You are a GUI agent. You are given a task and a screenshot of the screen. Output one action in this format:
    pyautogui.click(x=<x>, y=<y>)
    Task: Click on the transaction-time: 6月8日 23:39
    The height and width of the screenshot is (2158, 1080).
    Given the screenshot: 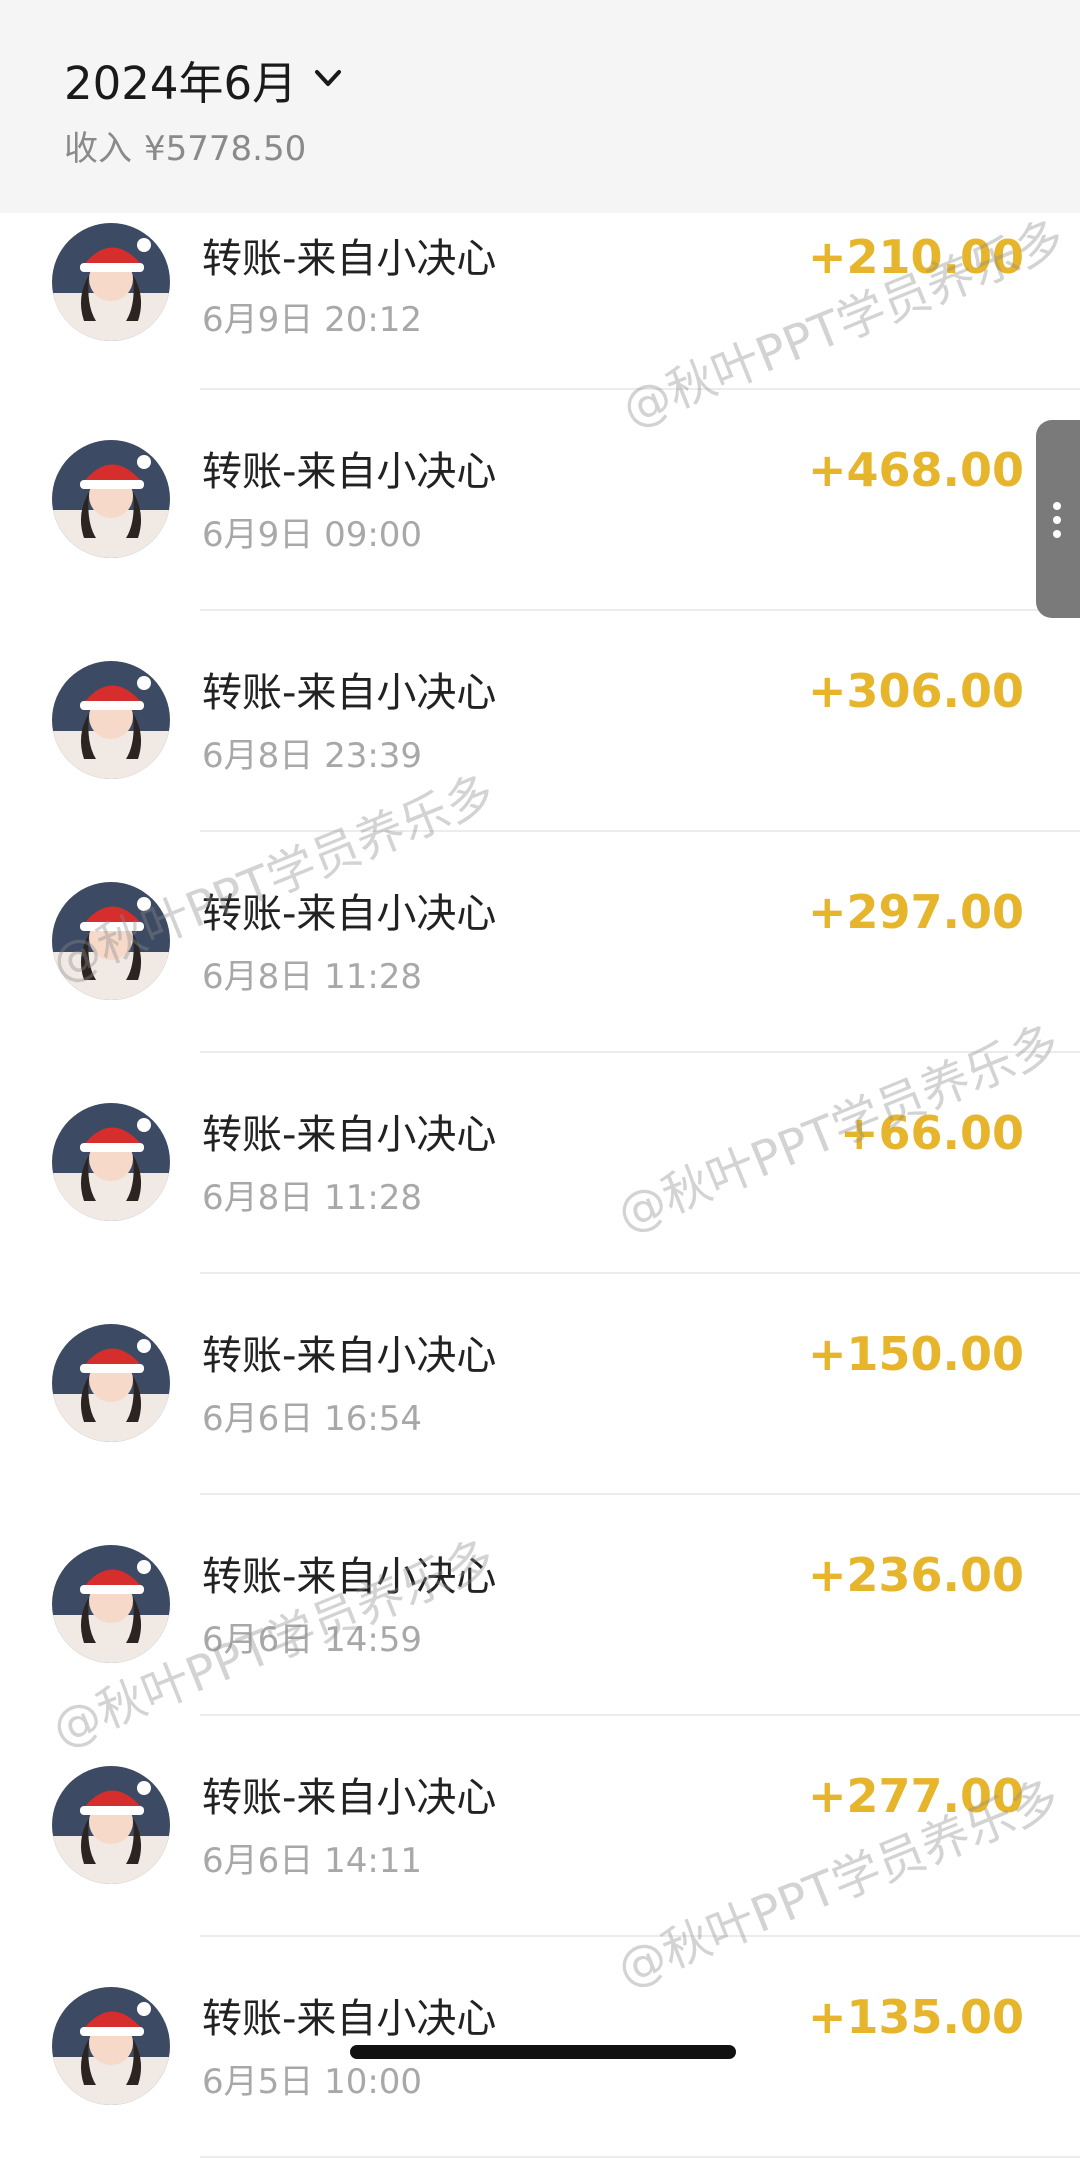 What is the action you would take?
    pyautogui.click(x=312, y=756)
    